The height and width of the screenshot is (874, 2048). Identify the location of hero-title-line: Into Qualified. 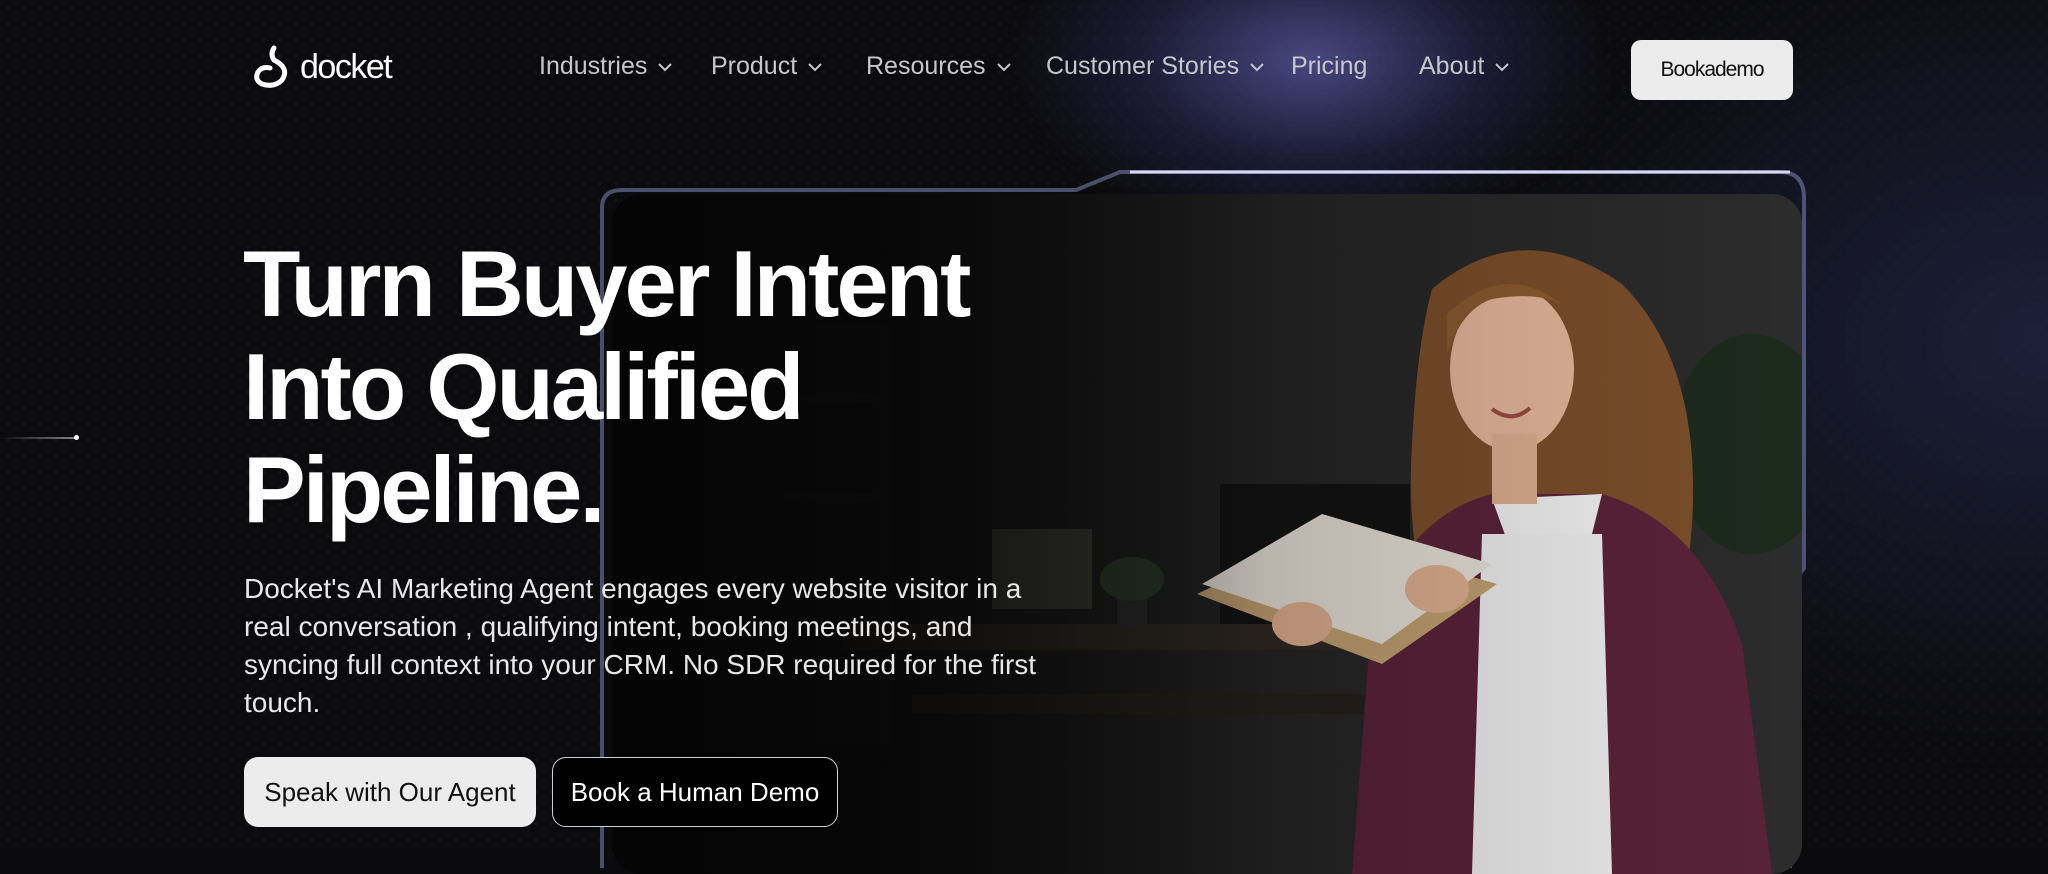
(524, 386).